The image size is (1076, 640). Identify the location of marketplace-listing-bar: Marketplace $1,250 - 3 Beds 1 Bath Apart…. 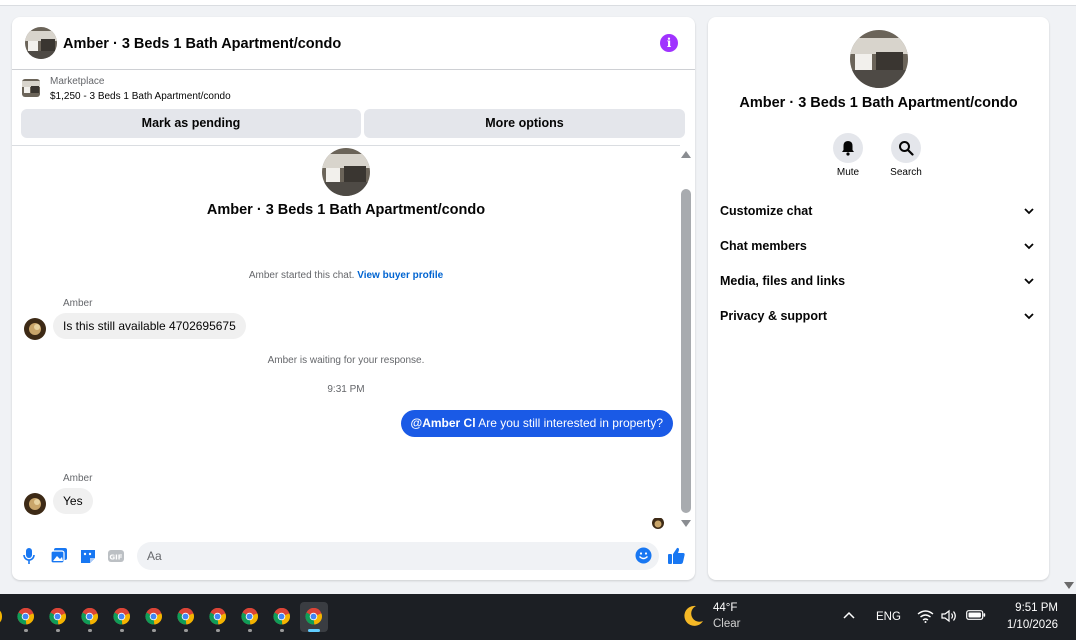
(353, 88).